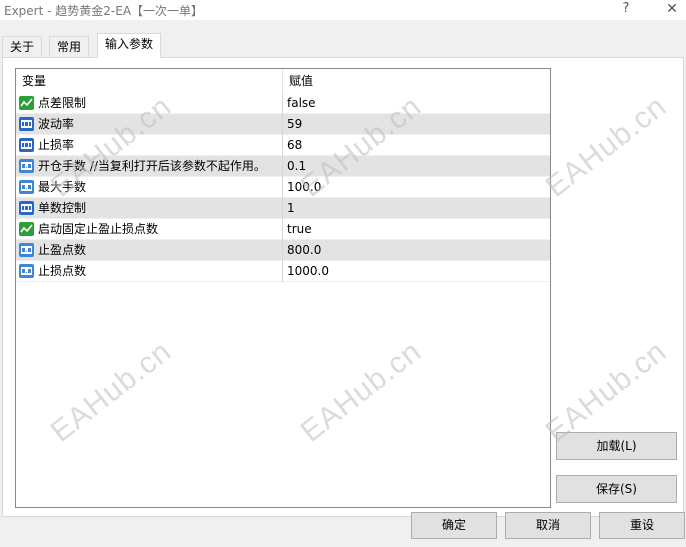 This screenshot has height=547, width=686. Describe the element at coordinates (62, 250) in the screenshot. I see `variable-name: 止盈点数` at that location.